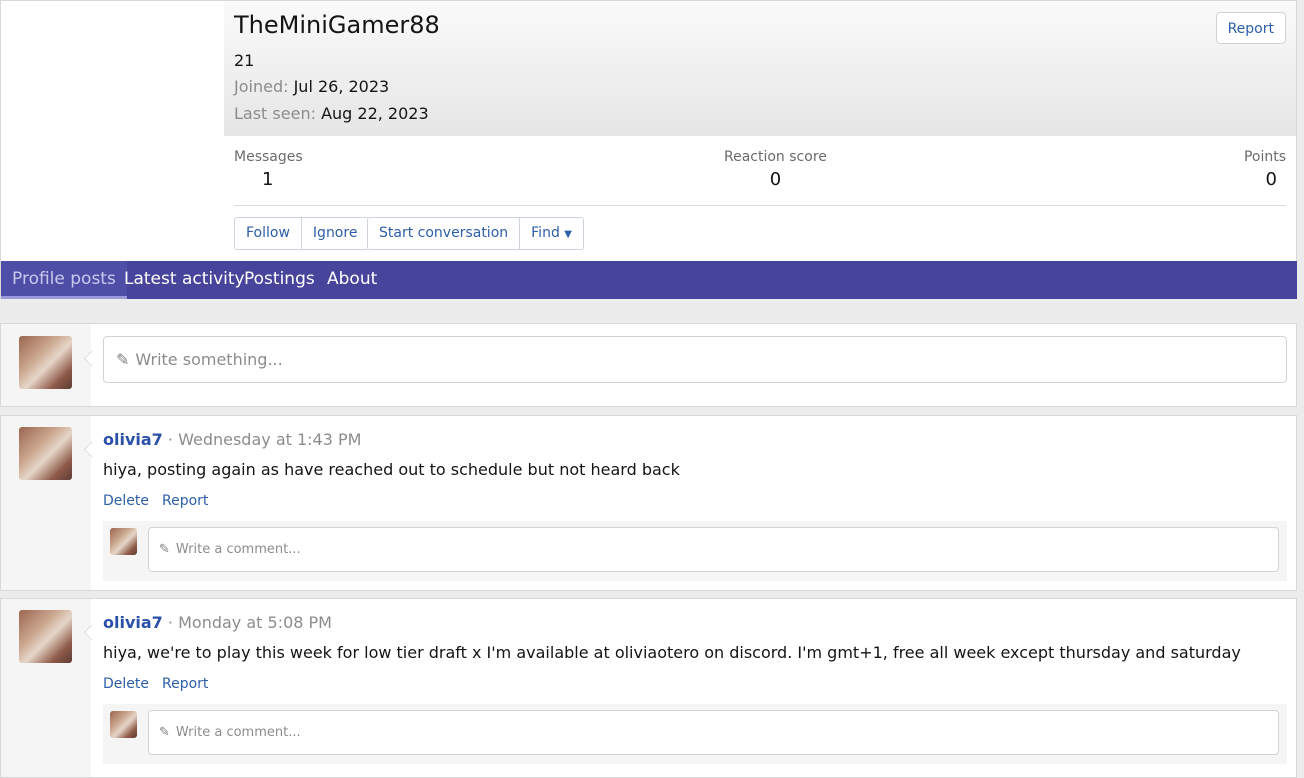  Describe the element at coordinates (279, 280) in the screenshot. I see `tab-postings: Postings` at that location.